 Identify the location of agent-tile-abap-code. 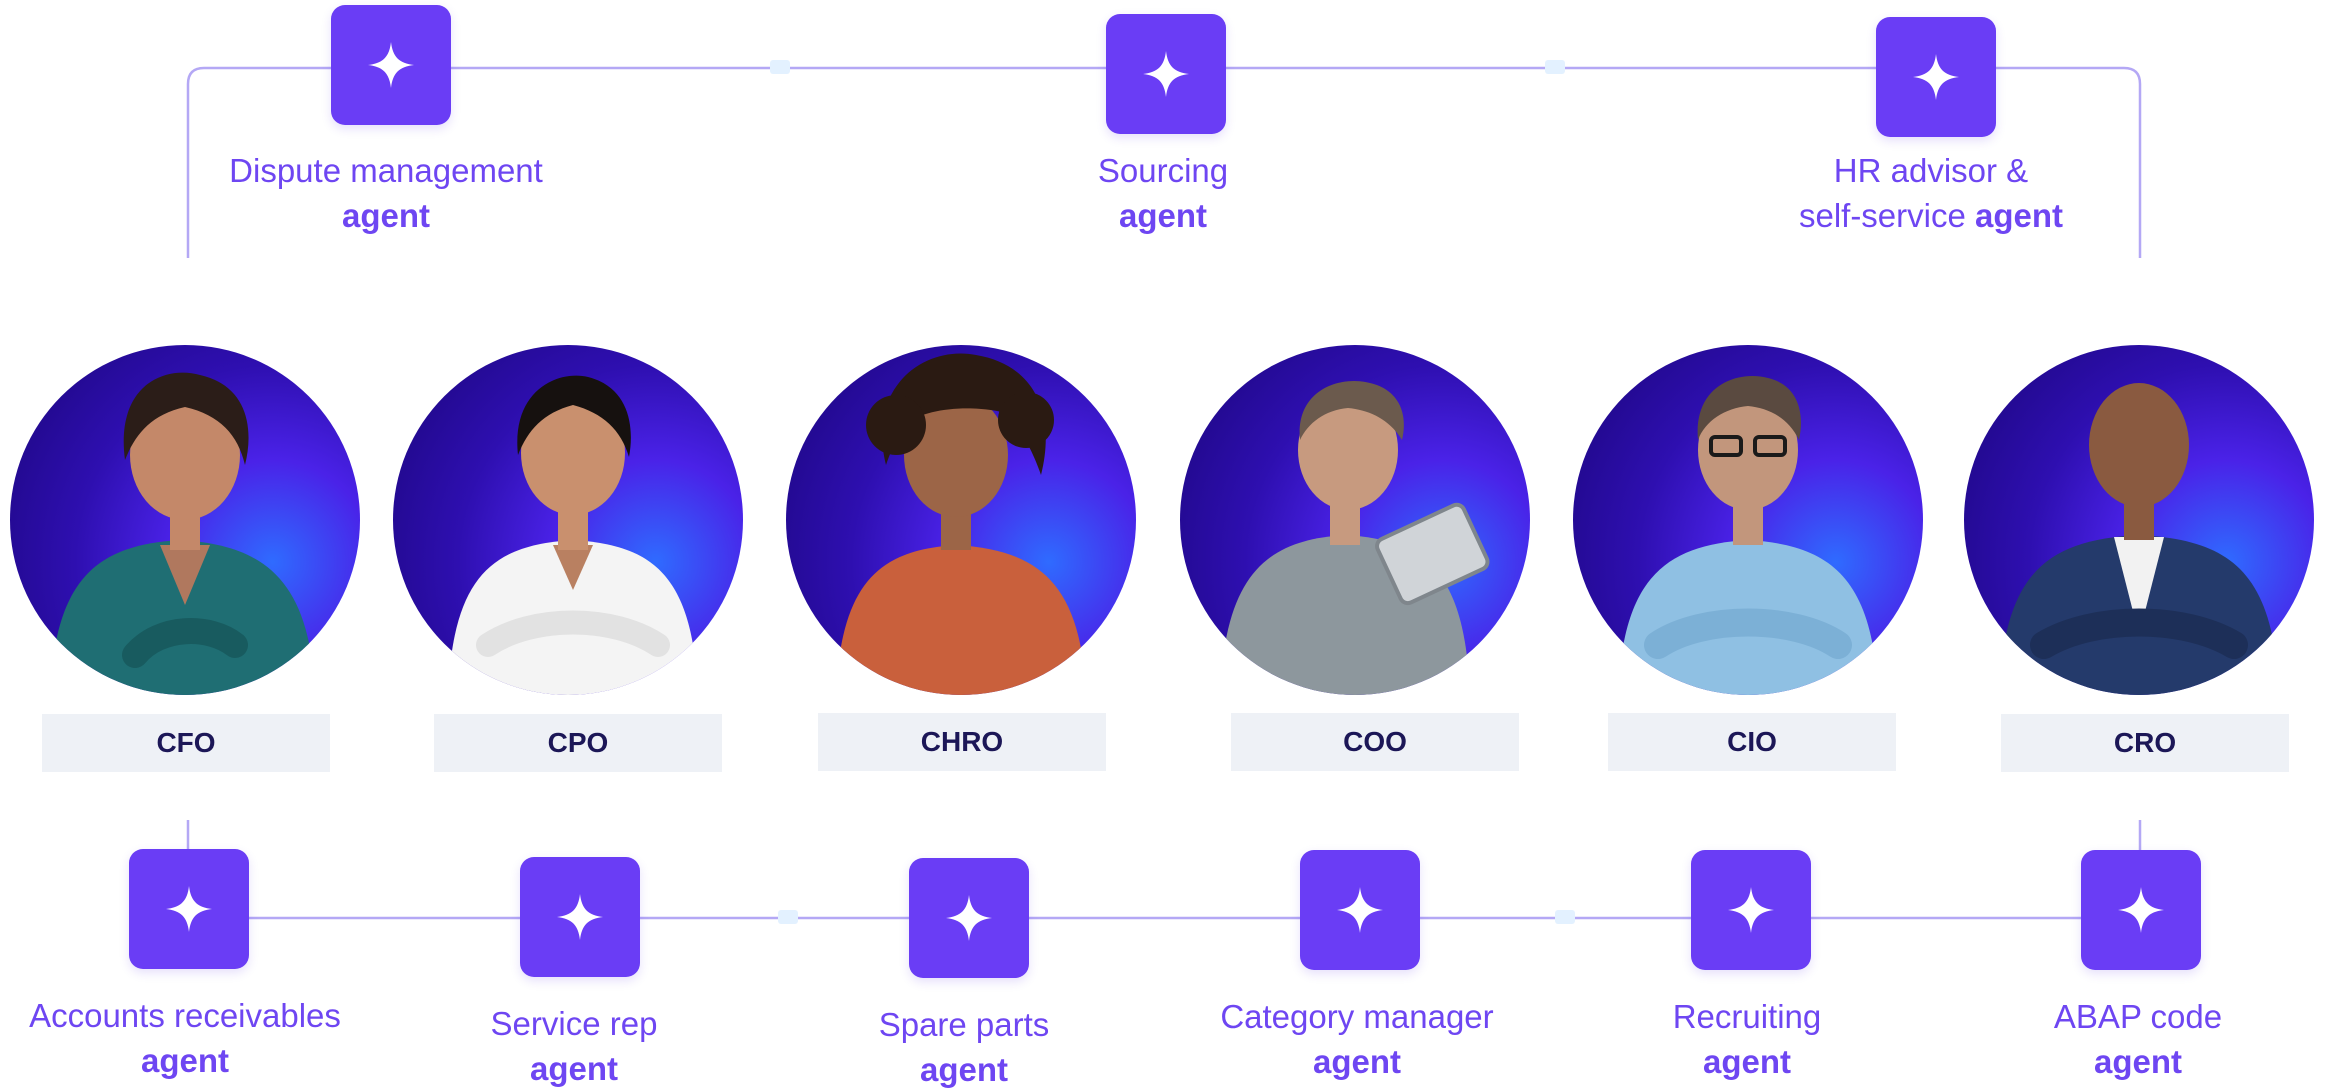
(2141, 910).